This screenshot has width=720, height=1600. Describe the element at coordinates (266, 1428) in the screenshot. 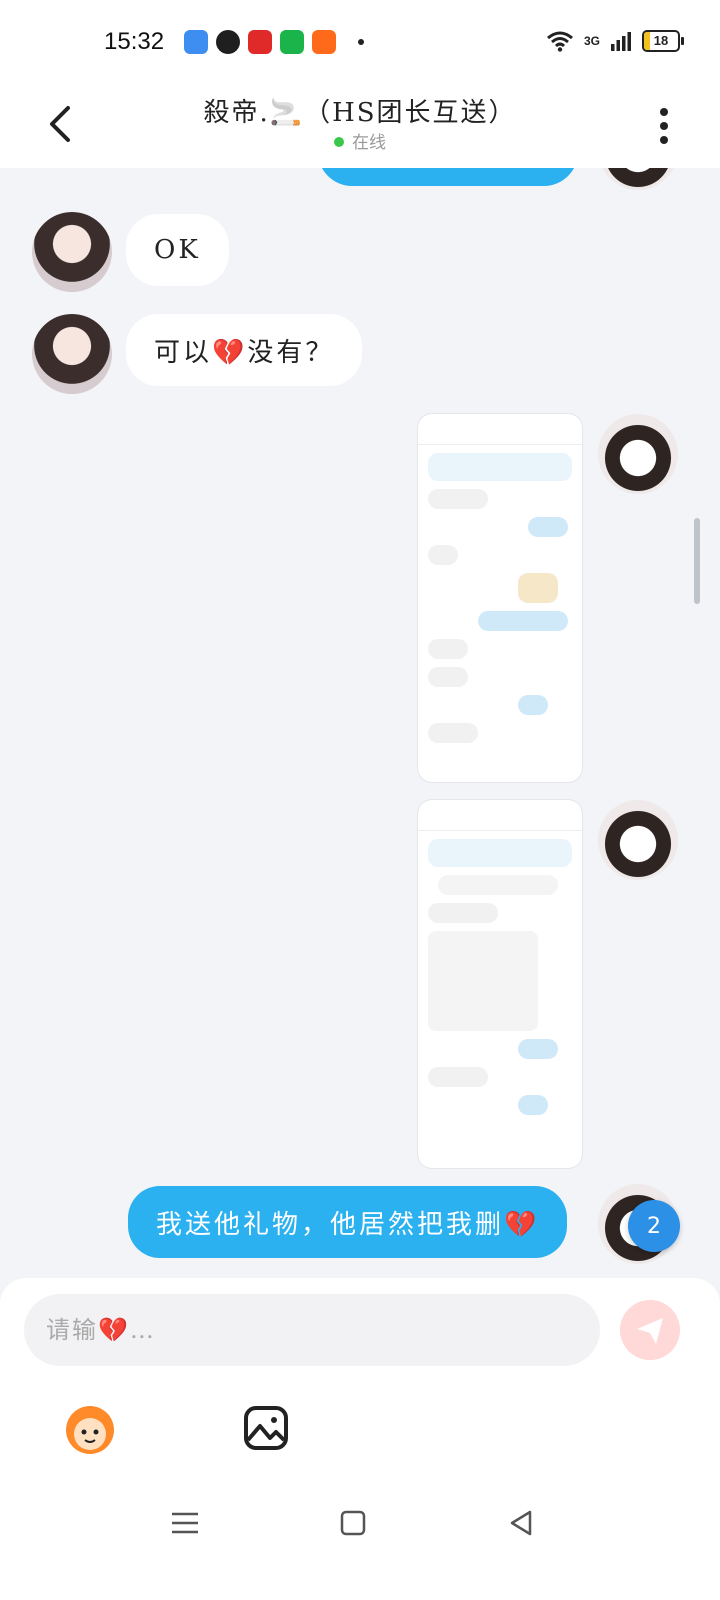

I see `image-picker-icon` at that location.